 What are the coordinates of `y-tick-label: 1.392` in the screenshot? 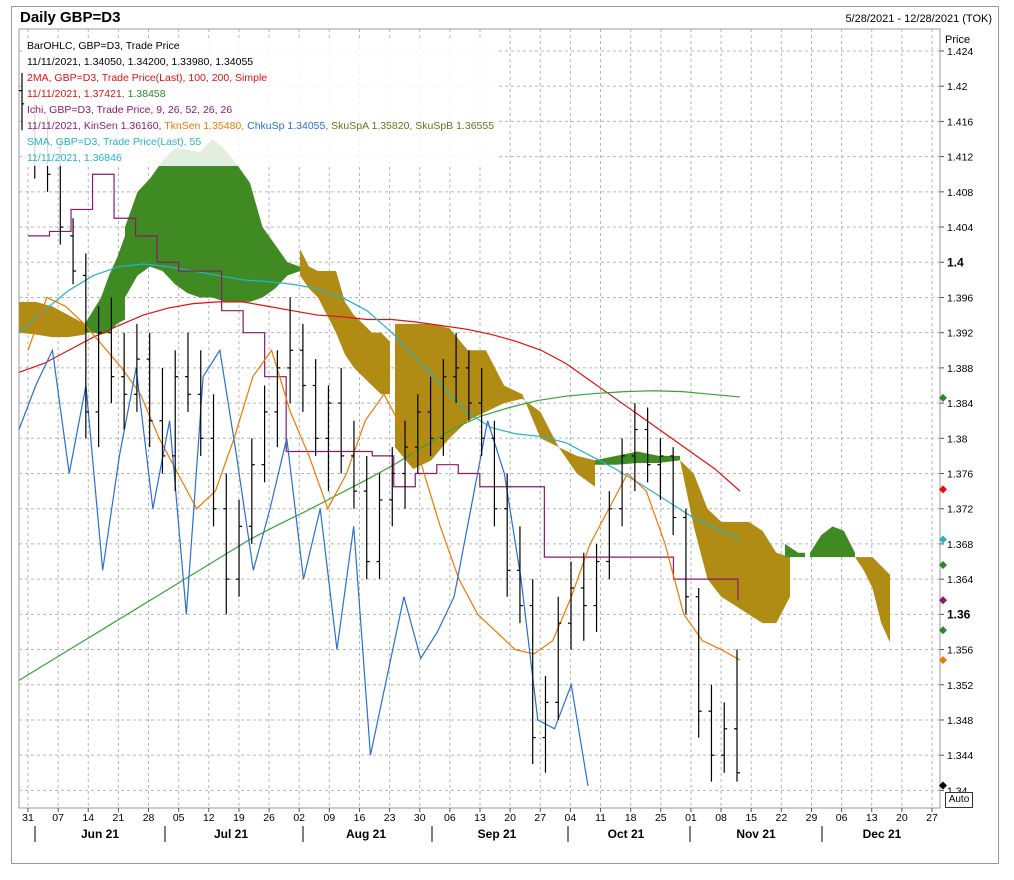 It's located at (960, 334).